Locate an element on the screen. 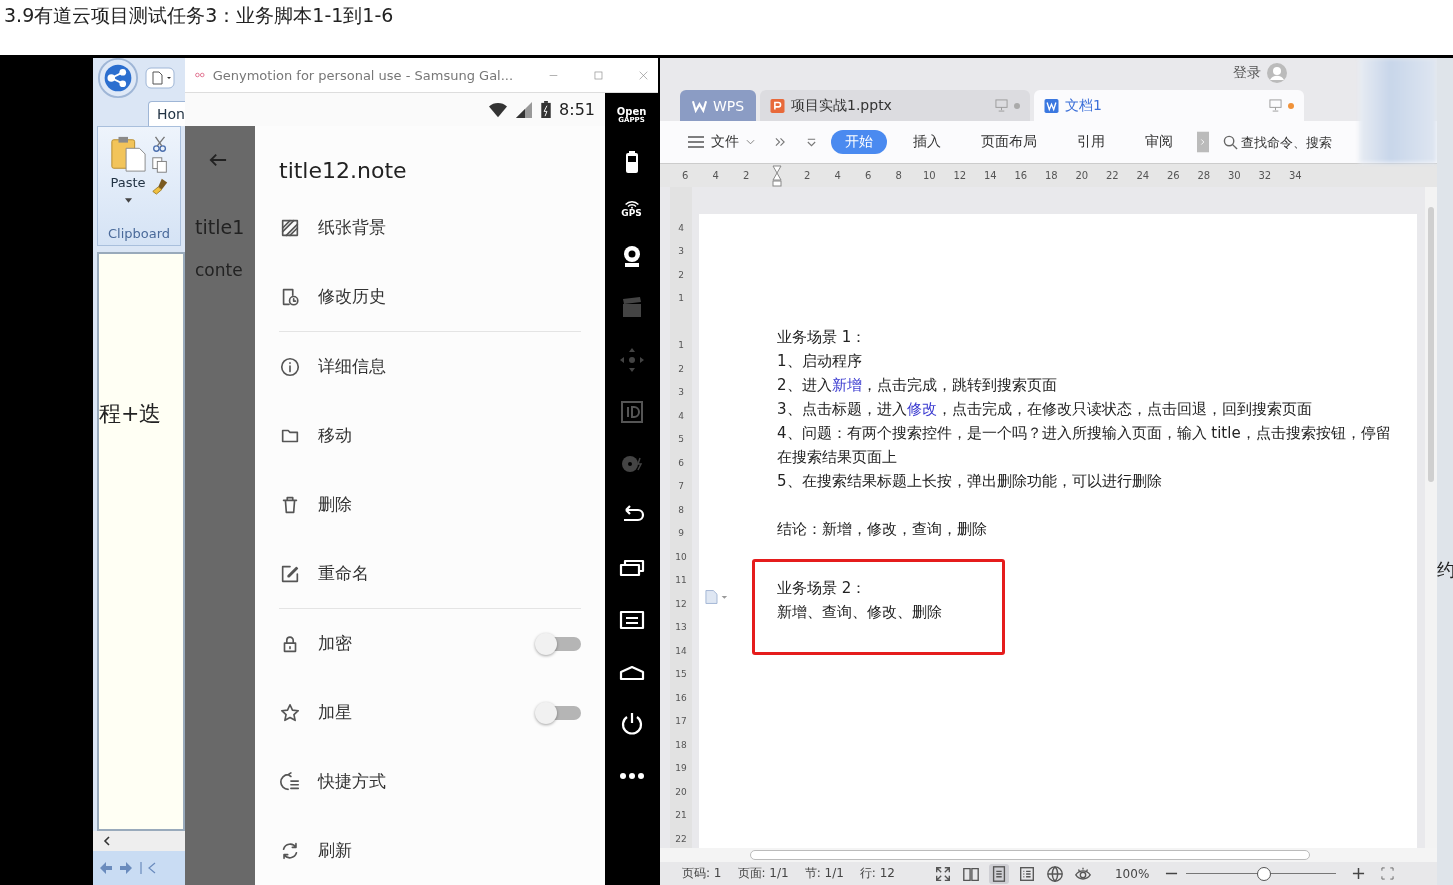 The image size is (1453, 885). document-tab: 文档1 is located at coordinates (1169, 105).